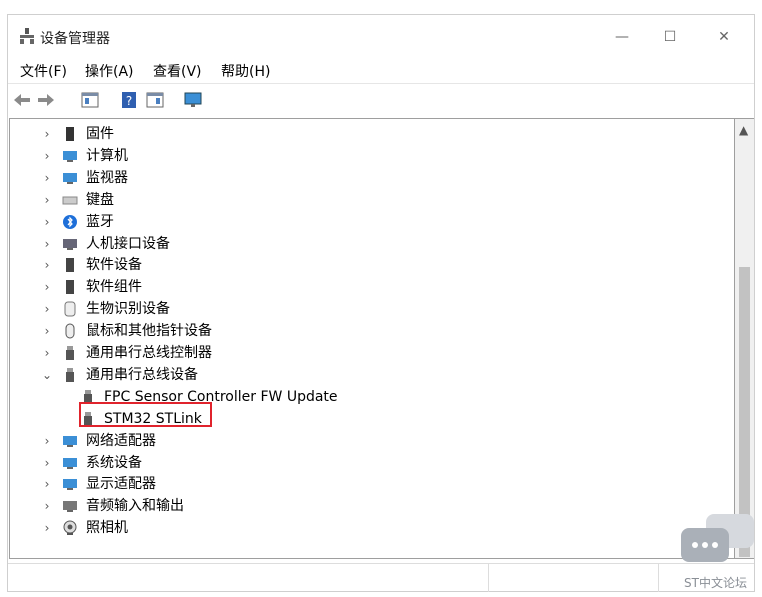 Image resolution: width=762 pixels, height=597 pixels. I want to click on bluetooth-icon, so click(70, 221).